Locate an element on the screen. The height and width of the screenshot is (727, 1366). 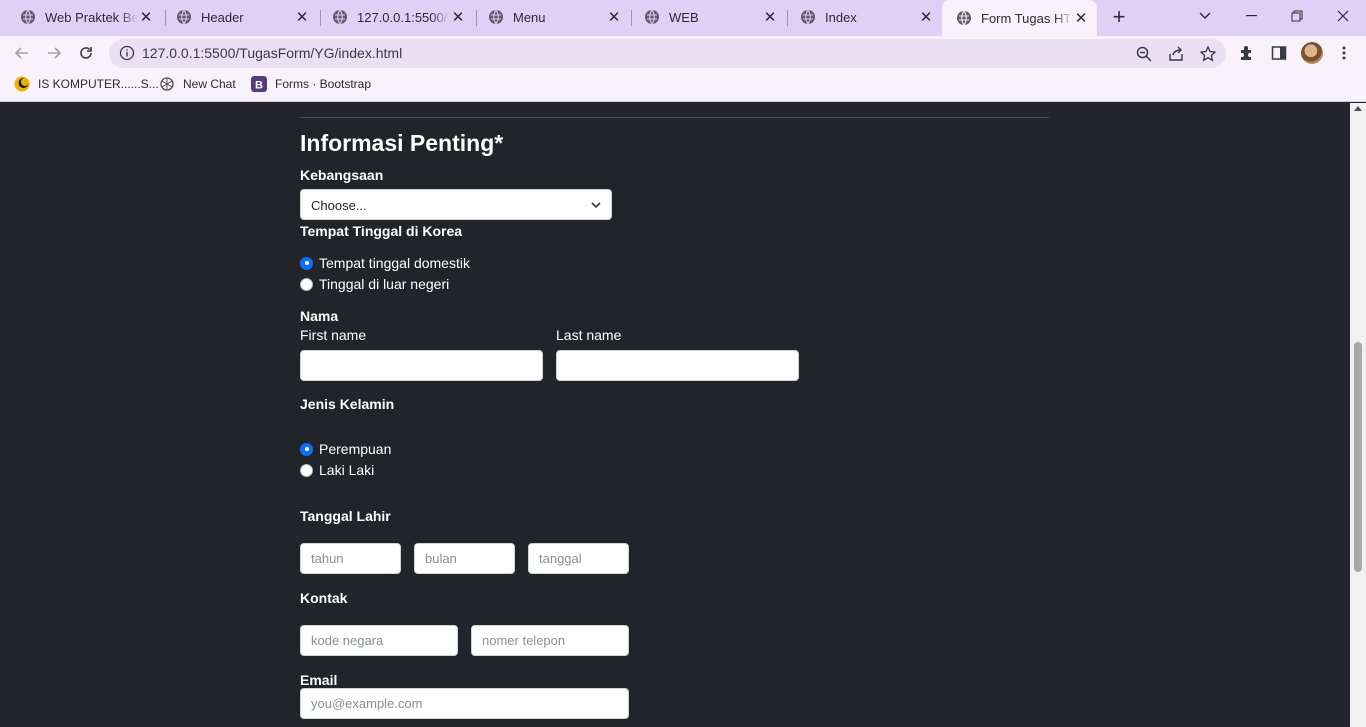
residence-option-abroad: Tinggal di luar negeri is located at coordinates (374, 284).